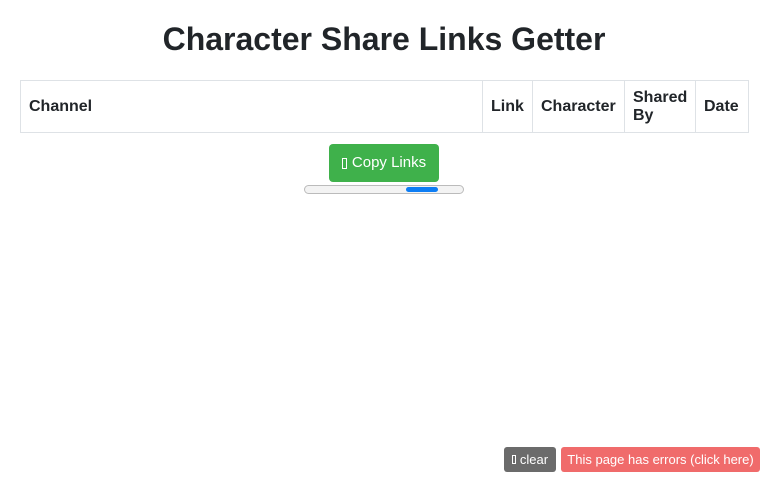  Describe the element at coordinates (534, 459) in the screenshot. I see `clear-label: clear` at that location.